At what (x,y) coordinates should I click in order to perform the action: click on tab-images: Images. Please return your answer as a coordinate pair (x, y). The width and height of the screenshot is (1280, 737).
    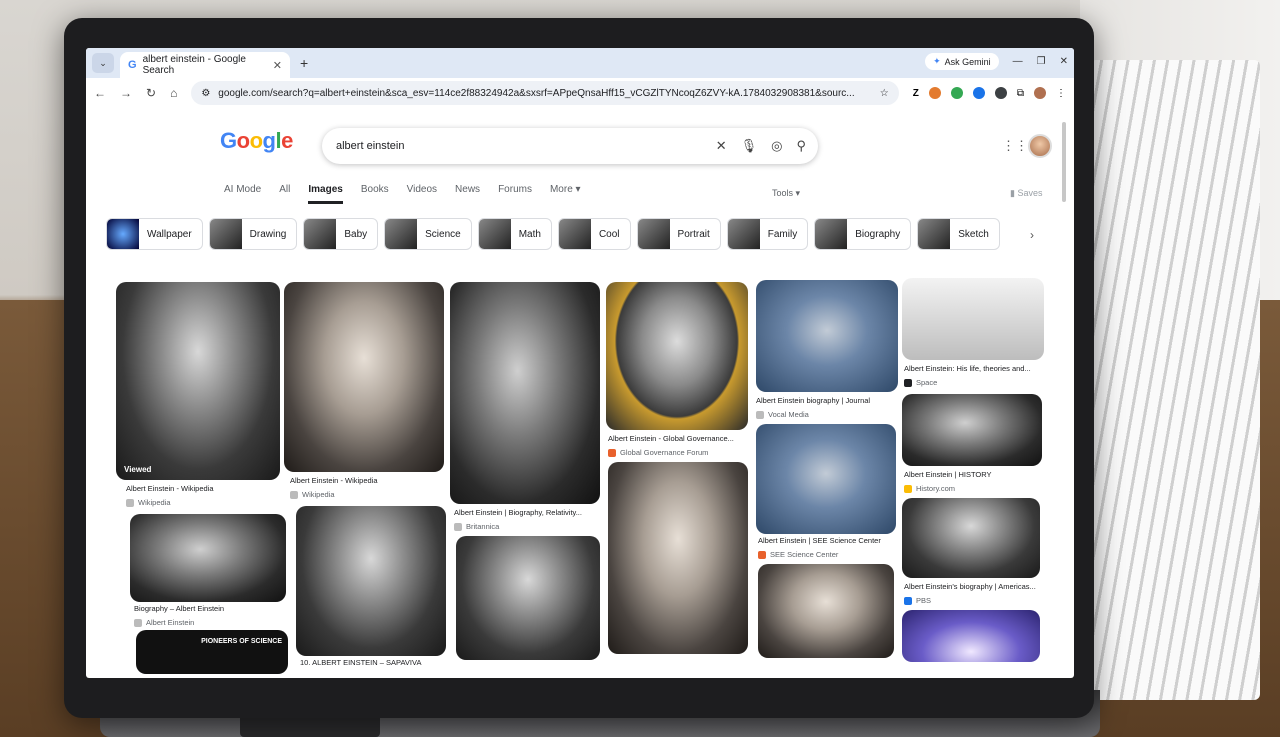
    Looking at the image, I should click on (325, 194).